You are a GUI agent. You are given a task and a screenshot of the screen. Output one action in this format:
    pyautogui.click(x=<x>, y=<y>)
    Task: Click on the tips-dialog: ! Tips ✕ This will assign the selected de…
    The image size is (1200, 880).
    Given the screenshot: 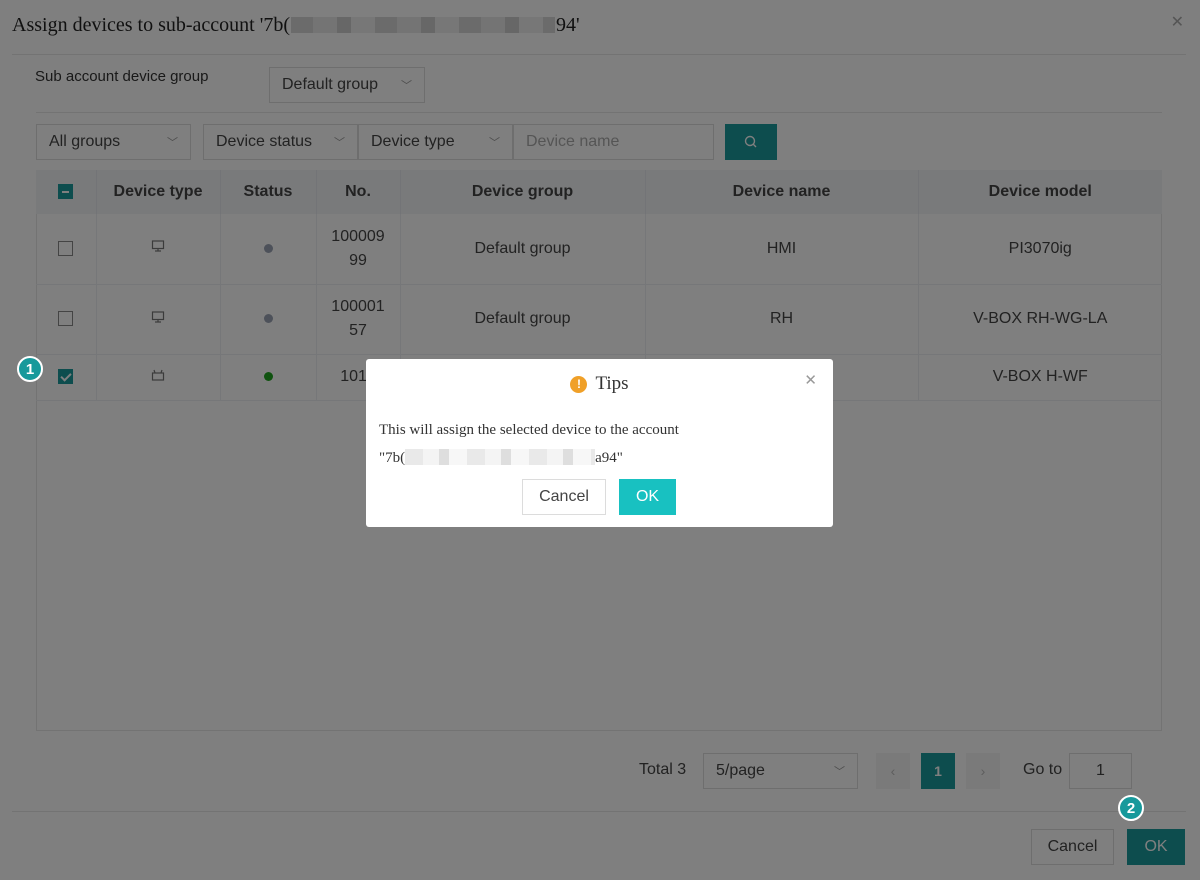 What is the action you would take?
    pyautogui.click(x=599, y=443)
    